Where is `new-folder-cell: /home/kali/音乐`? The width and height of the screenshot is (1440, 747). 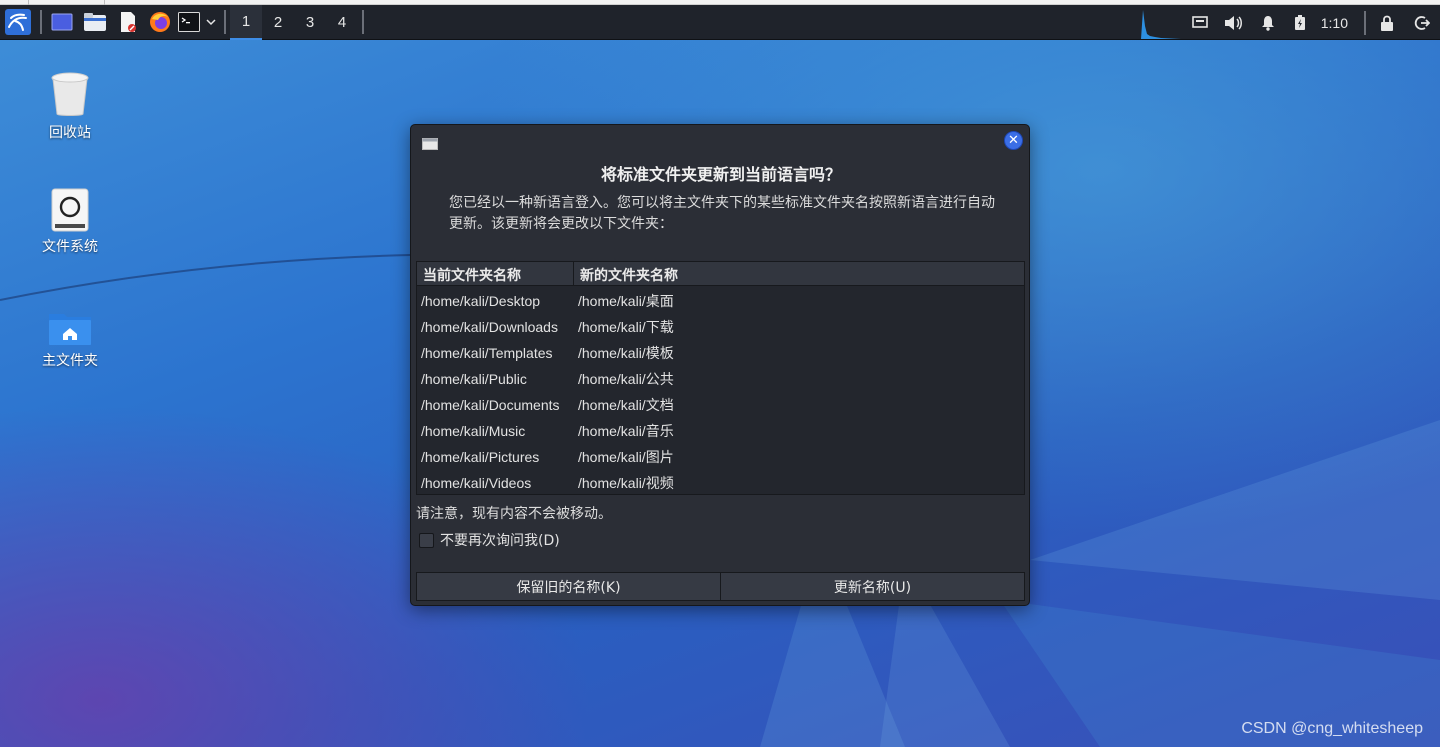
new-folder-cell: /home/kali/音乐 is located at coordinates (626, 431).